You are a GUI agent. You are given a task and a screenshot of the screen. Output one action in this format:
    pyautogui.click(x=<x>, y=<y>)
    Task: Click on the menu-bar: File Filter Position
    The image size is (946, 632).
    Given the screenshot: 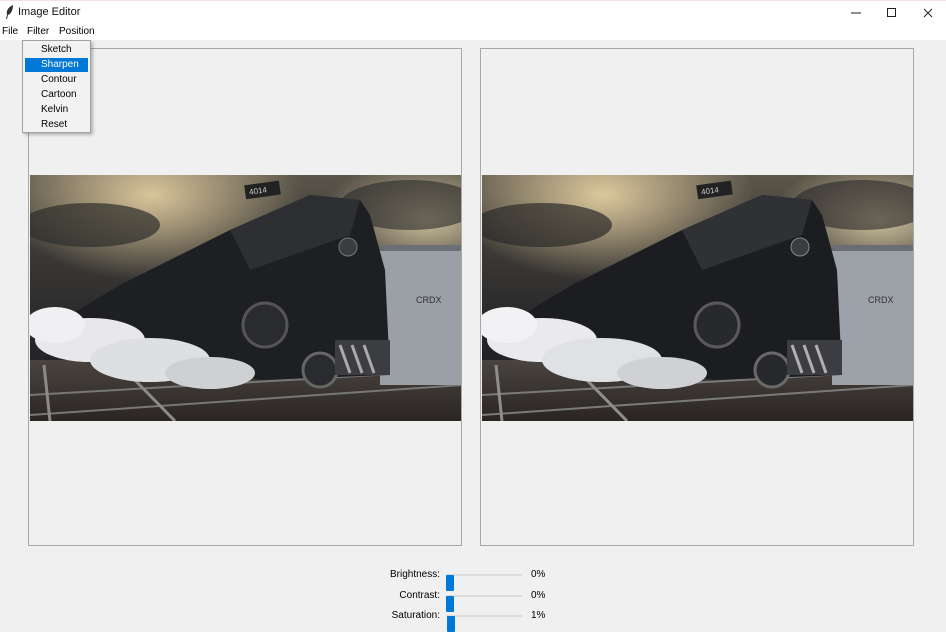 What is the action you would take?
    pyautogui.click(x=473, y=32)
    